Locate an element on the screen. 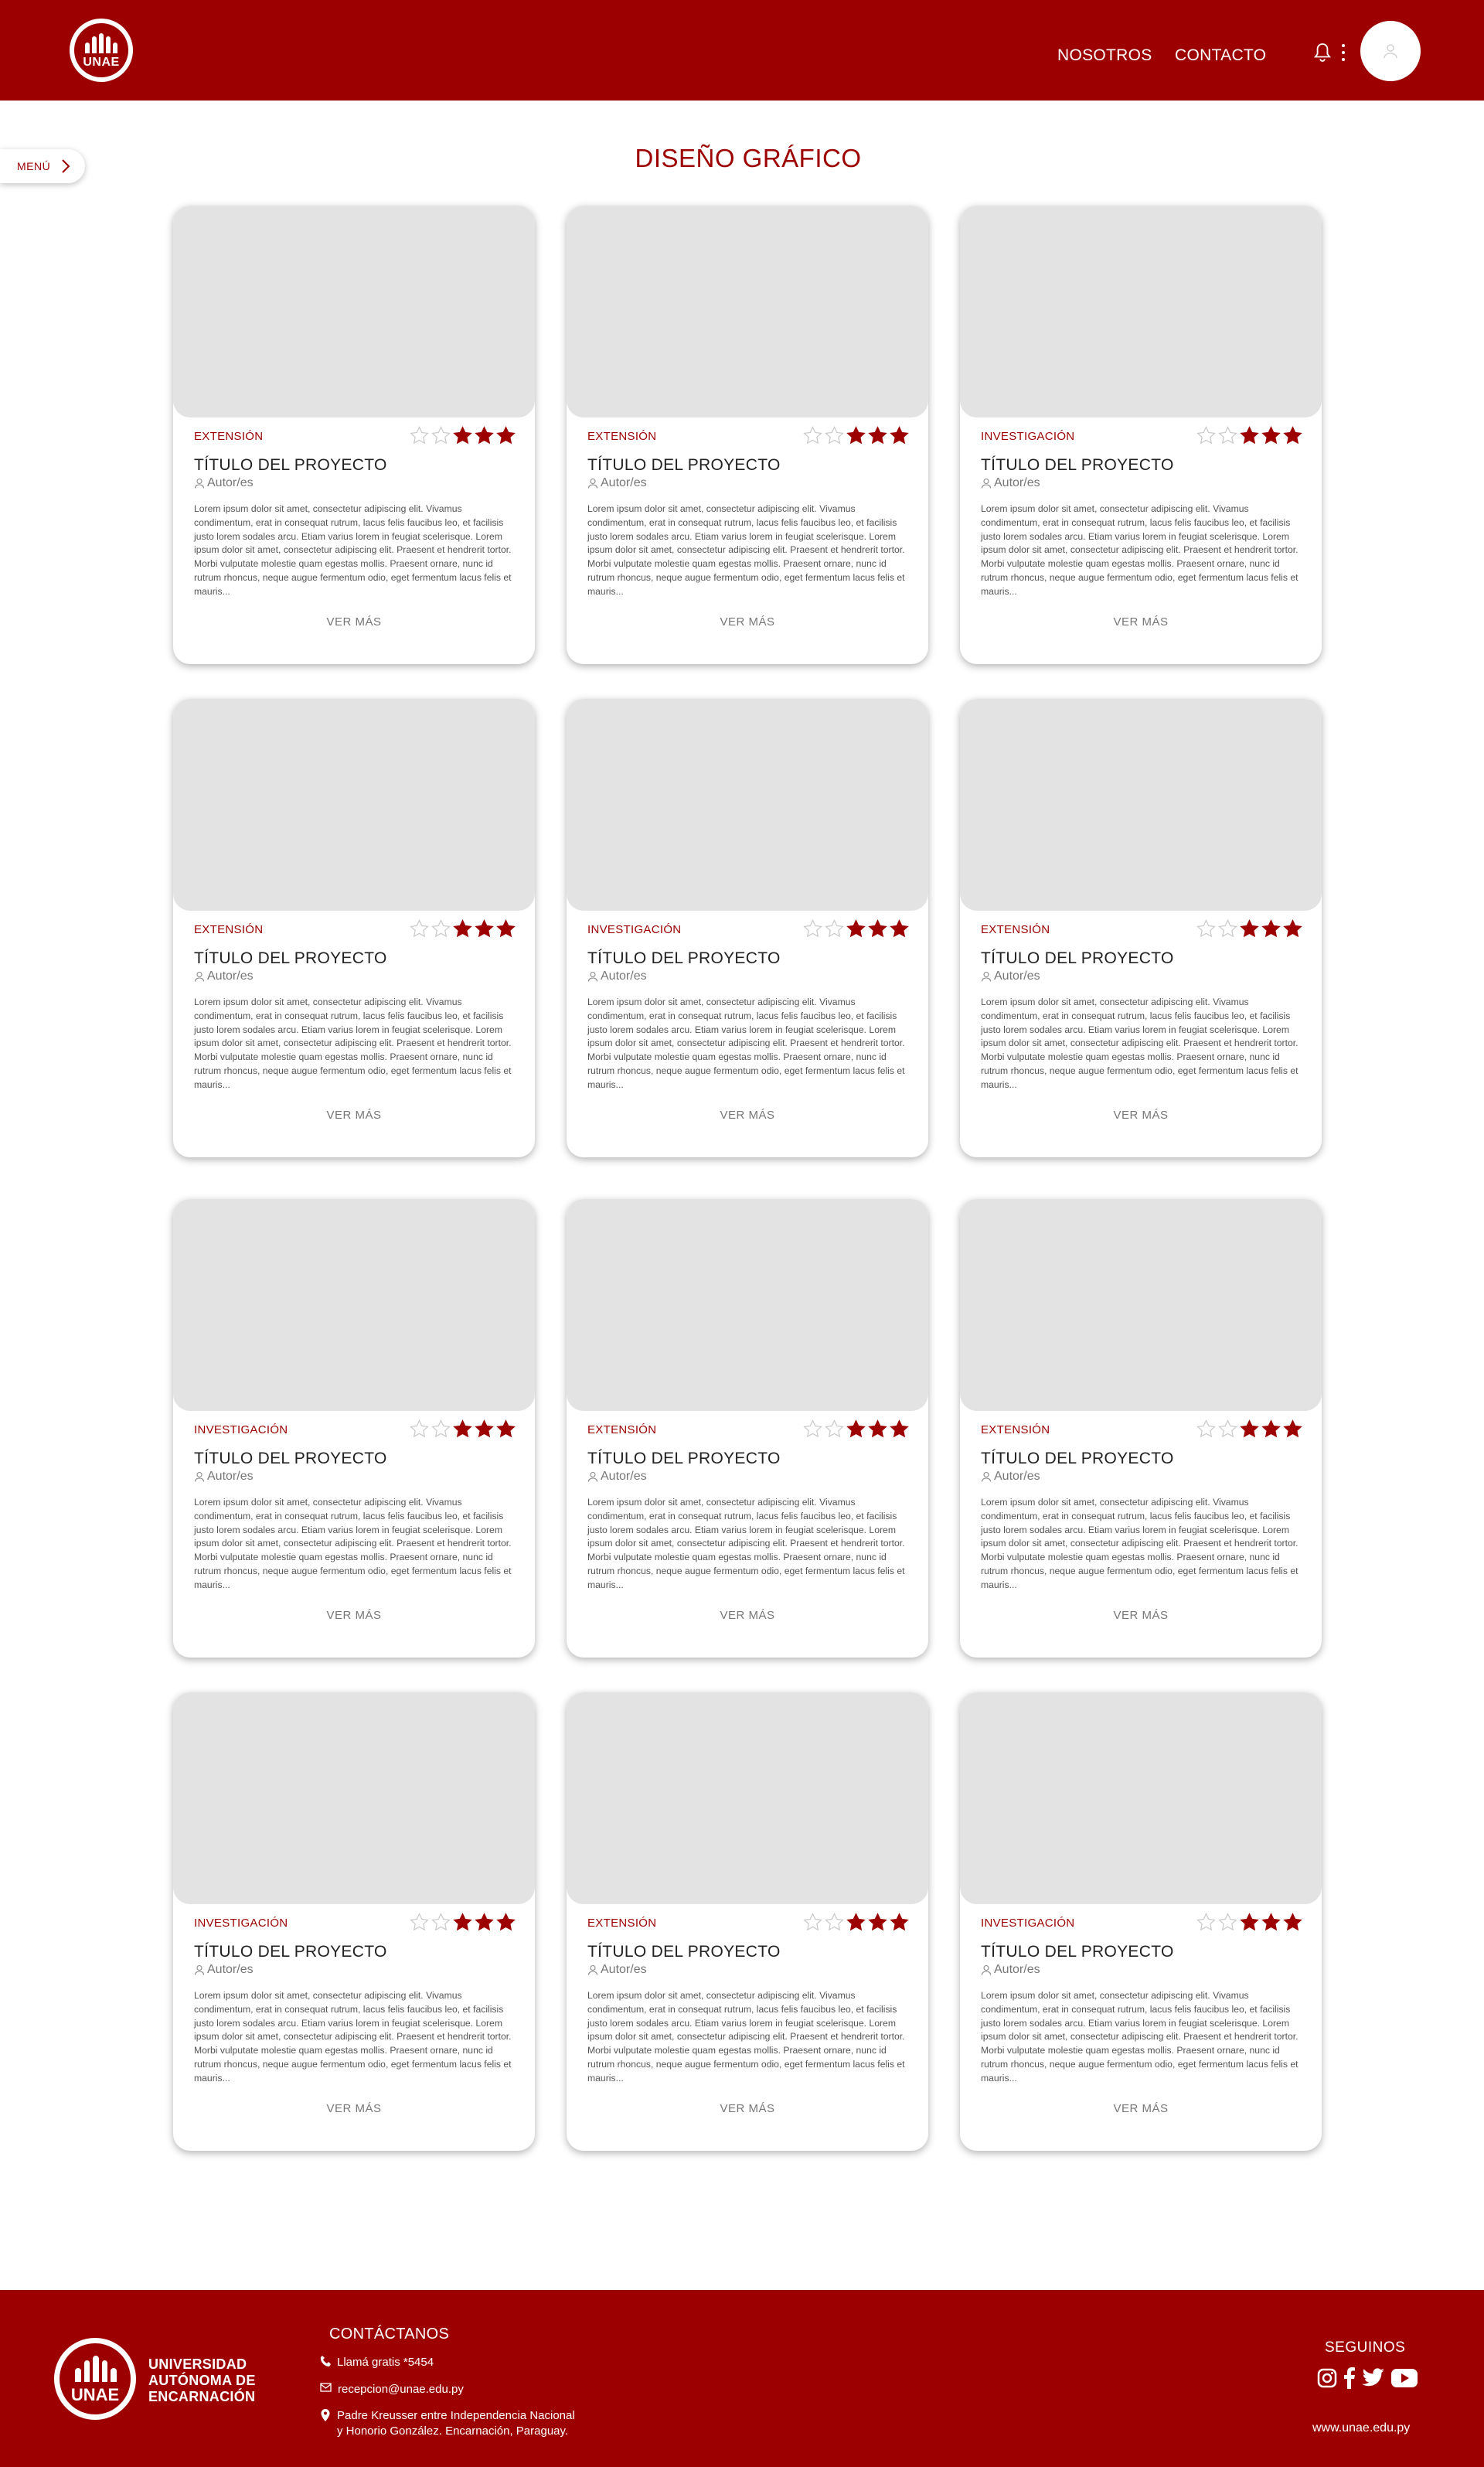  footer-logo: UNAE is located at coordinates (95, 2379).